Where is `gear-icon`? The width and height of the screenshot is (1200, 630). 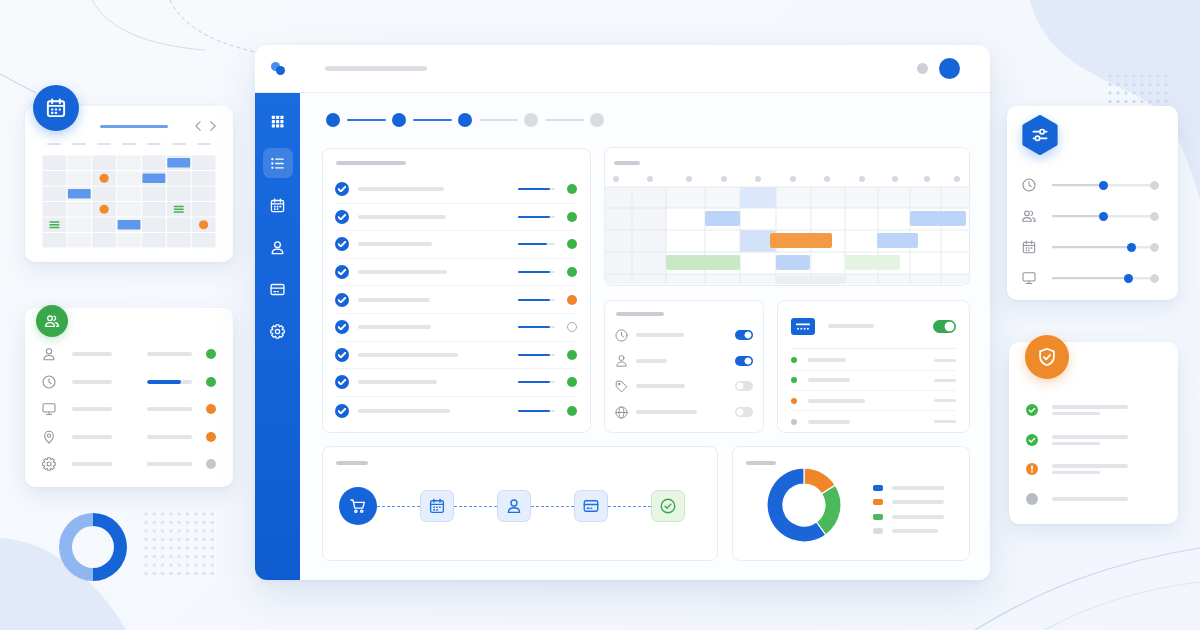
gear-icon is located at coordinates (49, 464).